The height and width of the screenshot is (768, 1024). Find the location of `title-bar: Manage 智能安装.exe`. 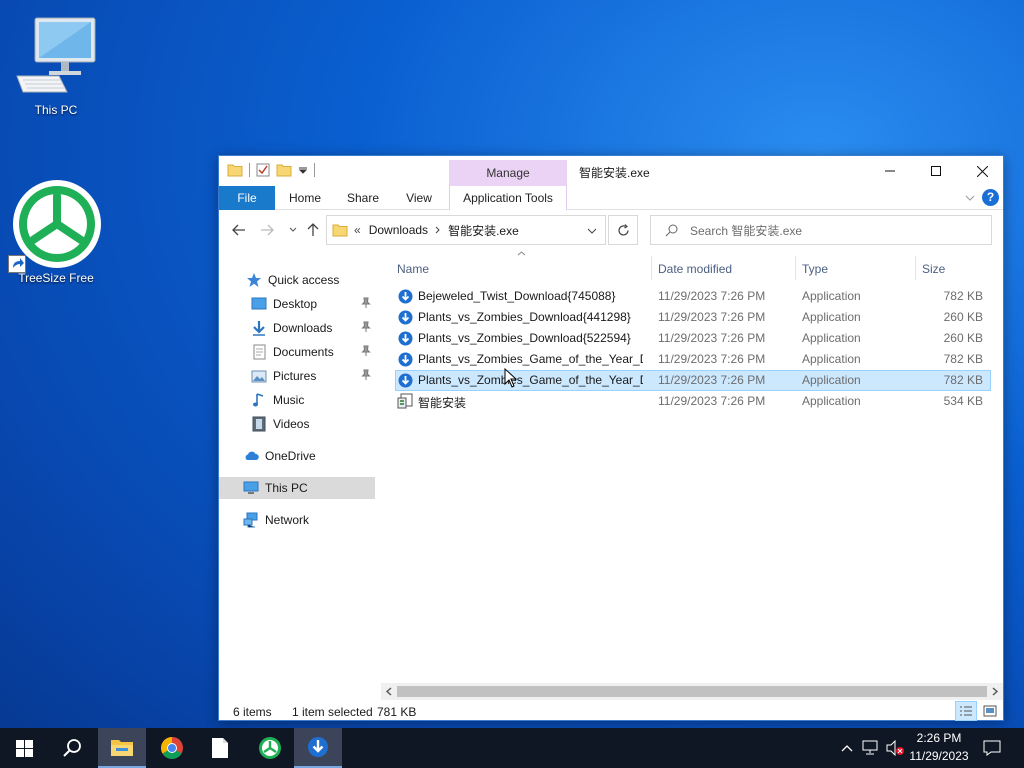

title-bar: Manage 智能安装.exe is located at coordinates (611, 171).